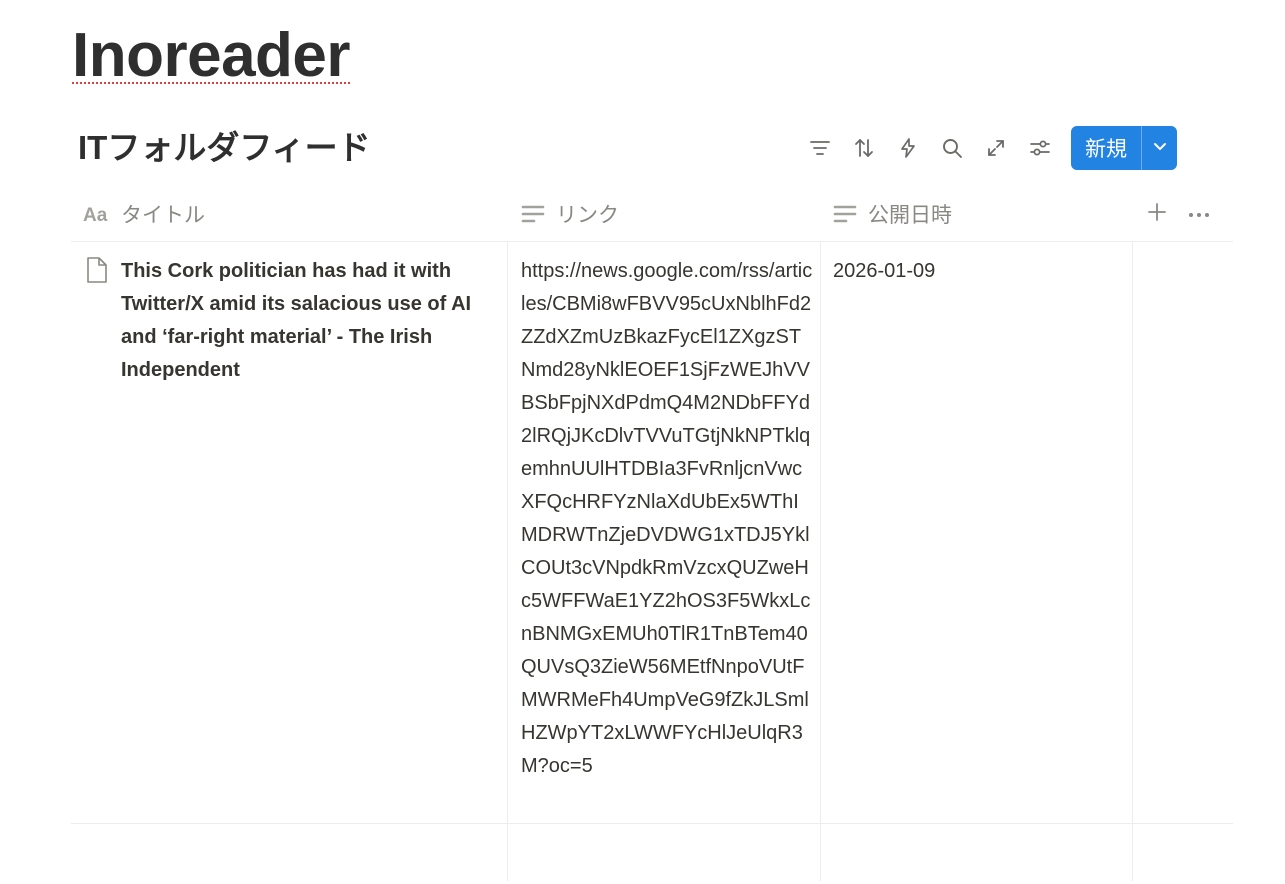 This screenshot has height=884, width=1285. I want to click on row-published-date: 2026-01-09, so click(884, 271).